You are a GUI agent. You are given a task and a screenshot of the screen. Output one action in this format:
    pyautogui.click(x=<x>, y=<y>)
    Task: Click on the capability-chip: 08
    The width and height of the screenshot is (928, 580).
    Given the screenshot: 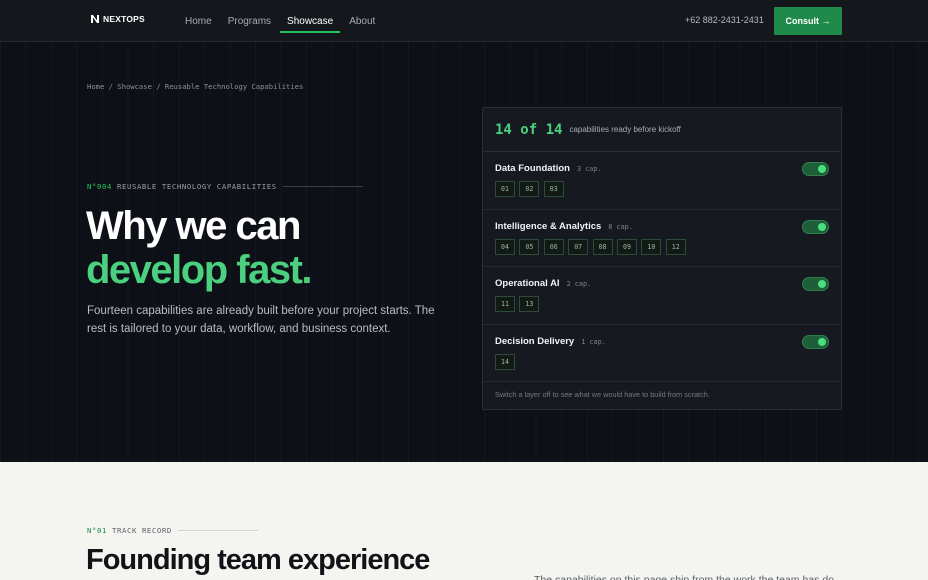 What is the action you would take?
    pyautogui.click(x=602, y=246)
    